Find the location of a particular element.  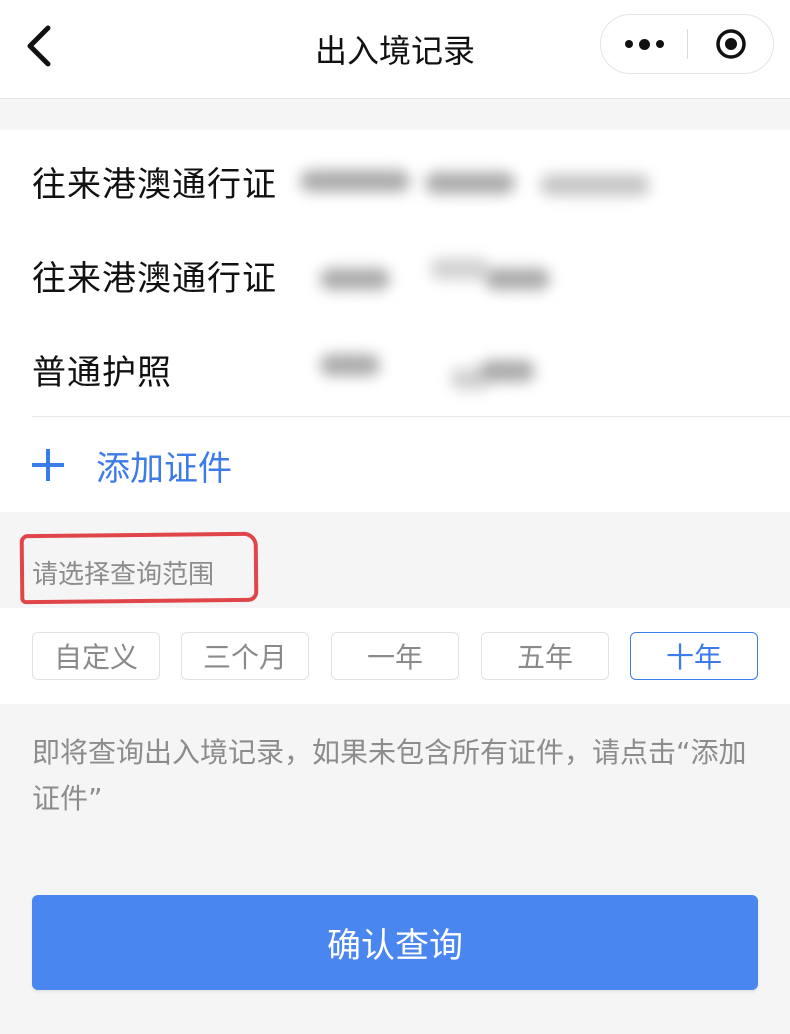

document-label: 普通护照 is located at coordinates (102, 372).